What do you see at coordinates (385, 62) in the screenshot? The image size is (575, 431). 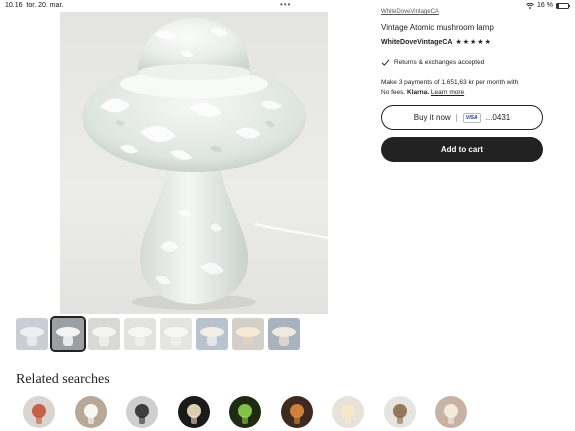 I see `checkmark-icon` at bounding box center [385, 62].